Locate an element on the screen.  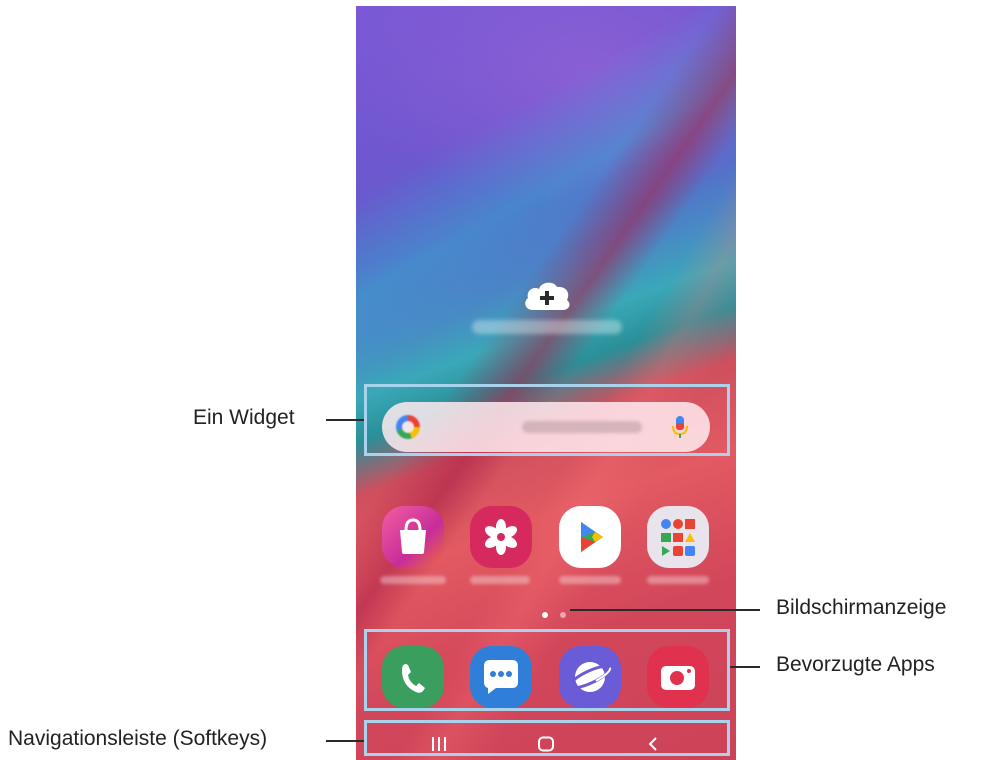
widget-label: Ein Widget is located at coordinates (244, 417).